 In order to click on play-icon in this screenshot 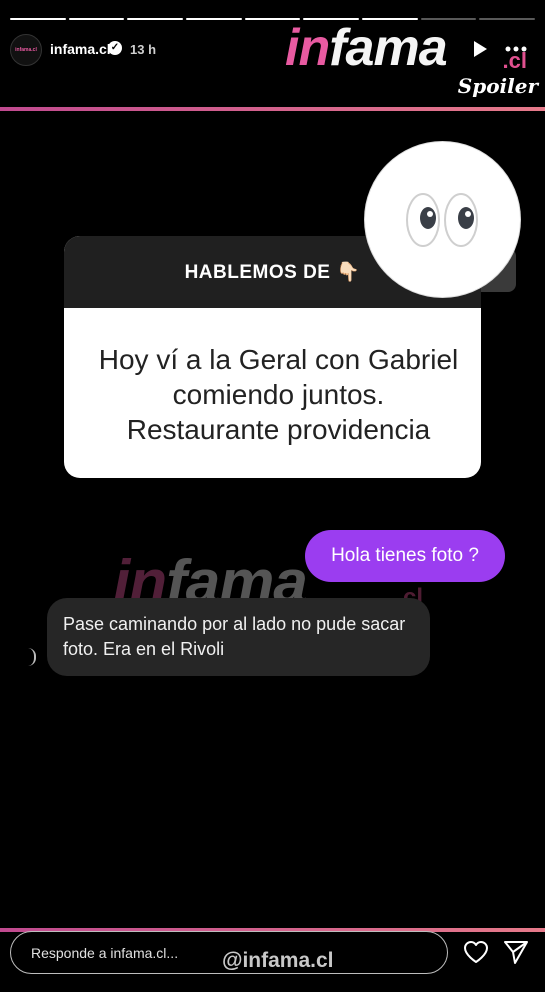, I will do `click(480, 49)`.